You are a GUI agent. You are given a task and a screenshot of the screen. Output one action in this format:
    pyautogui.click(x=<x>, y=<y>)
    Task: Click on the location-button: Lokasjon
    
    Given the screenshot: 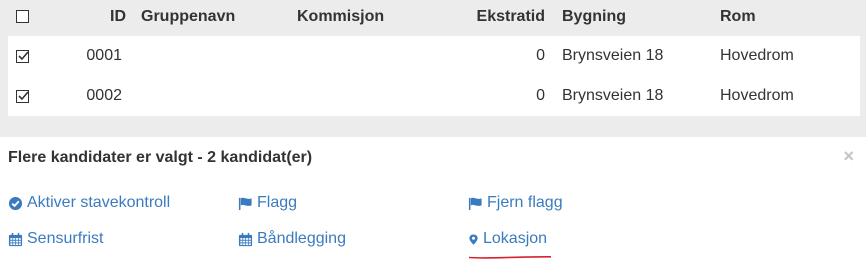 What is the action you would take?
    pyautogui.click(x=507, y=239)
    